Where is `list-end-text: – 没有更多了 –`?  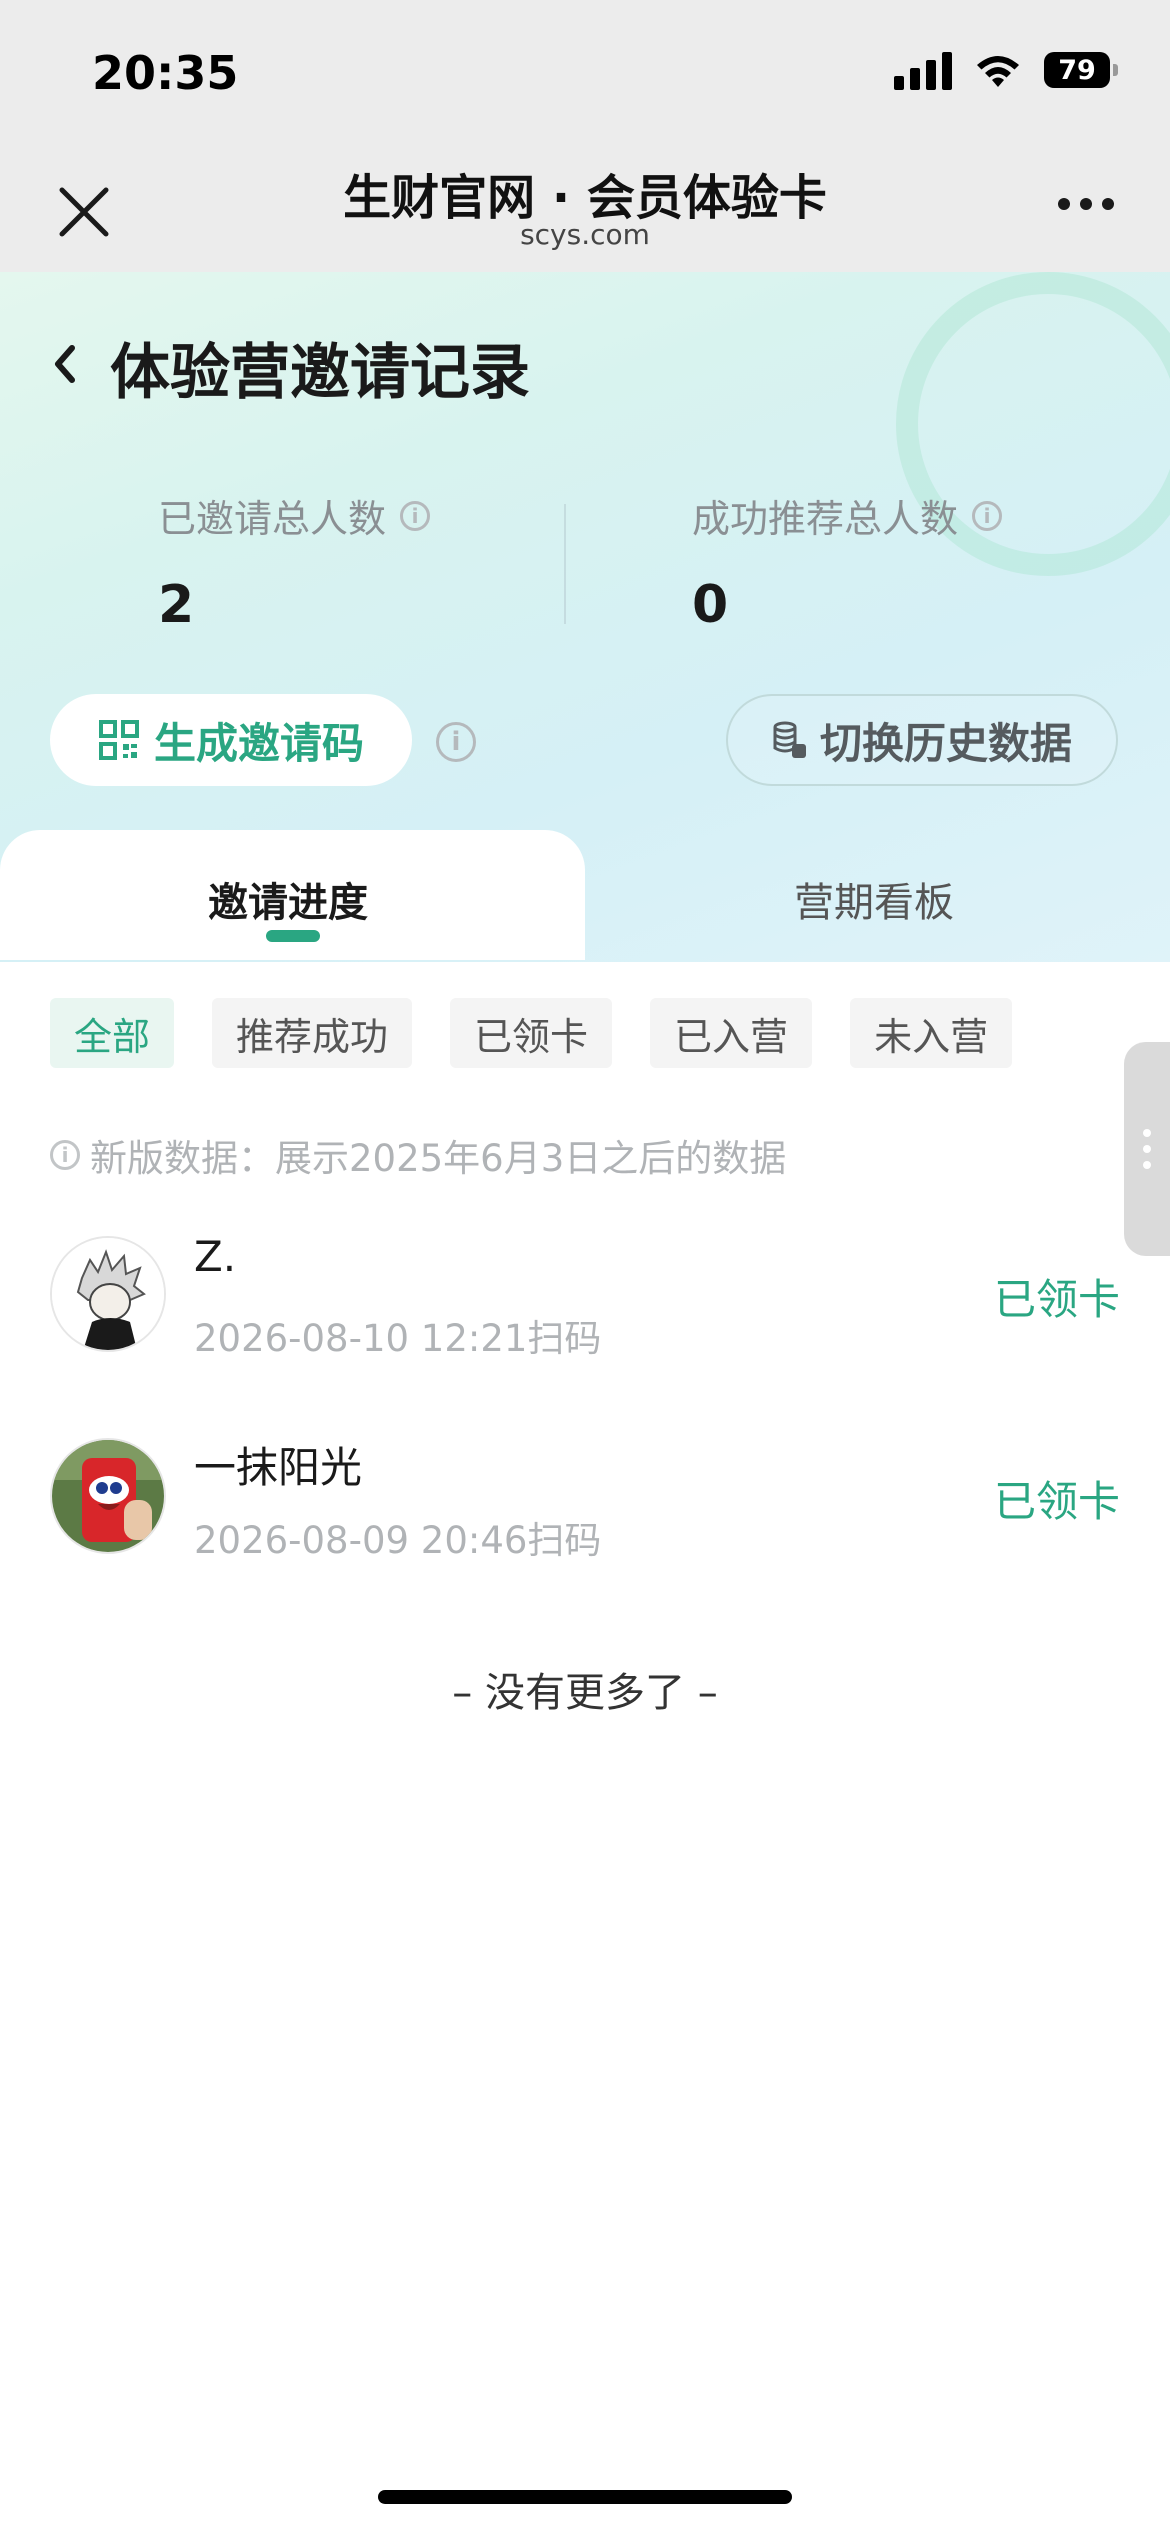
list-end-text: – 没有更多了 – is located at coordinates (585, 1693).